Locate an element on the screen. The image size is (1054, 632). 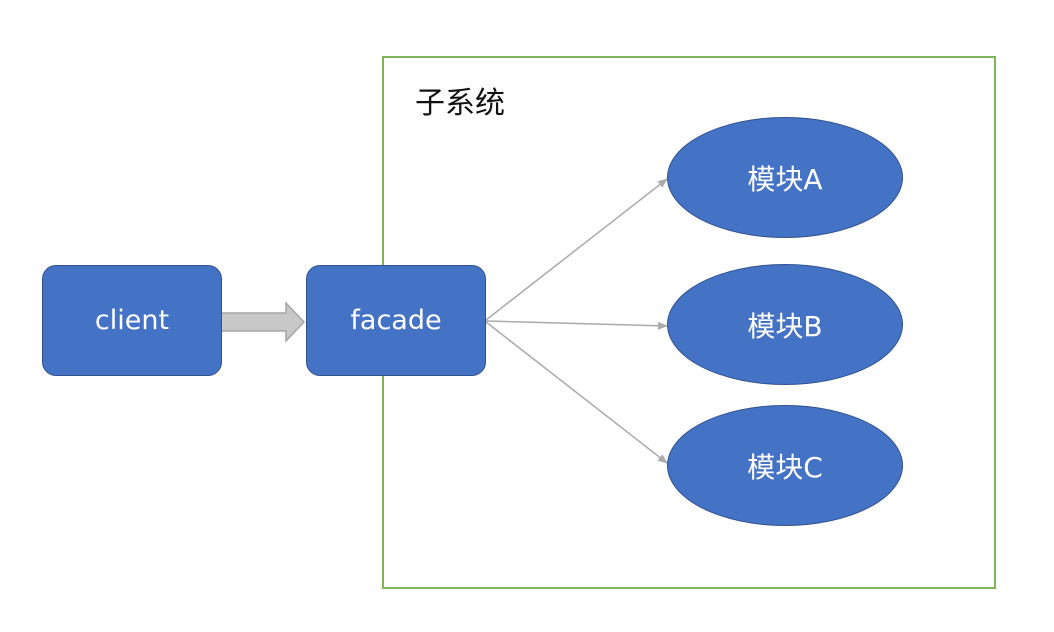
module-a-node: 模块A is located at coordinates (785, 177).